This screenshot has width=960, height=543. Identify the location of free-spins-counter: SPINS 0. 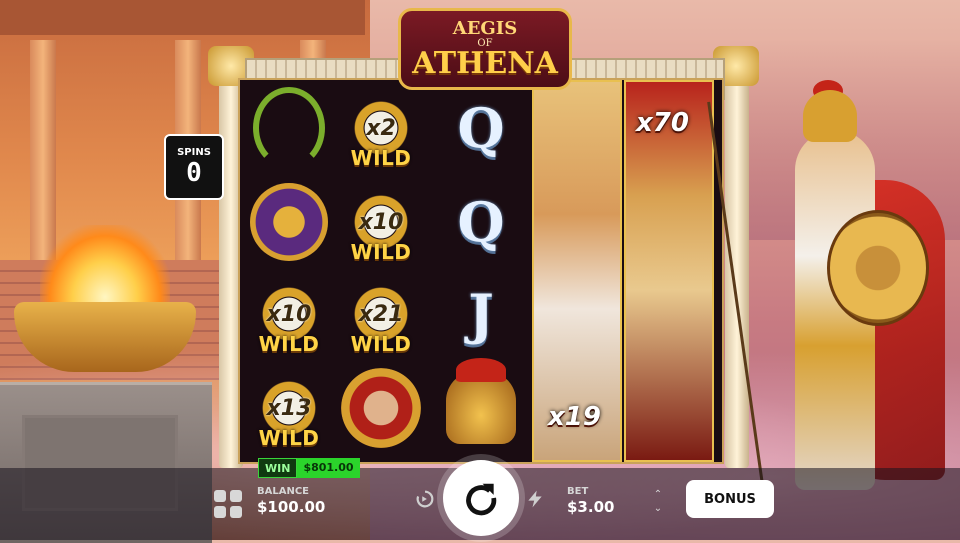
(194, 167).